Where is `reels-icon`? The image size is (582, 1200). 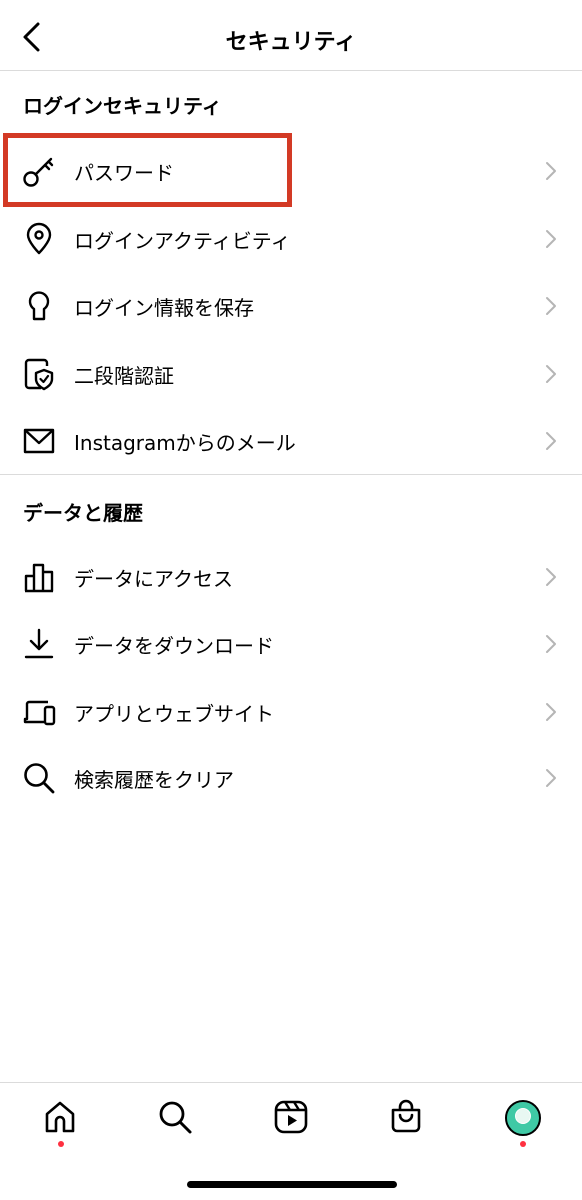 reels-icon is located at coordinates (291, 1117).